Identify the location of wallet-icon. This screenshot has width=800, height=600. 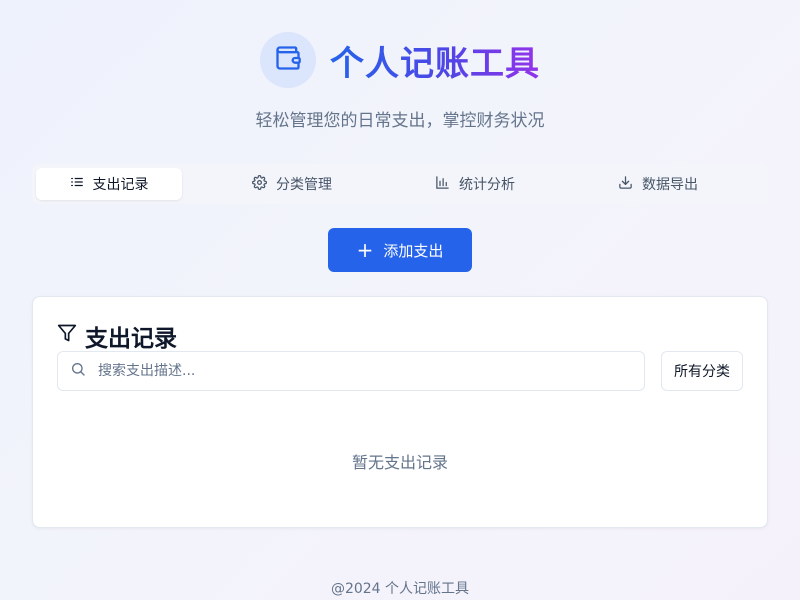
(288, 60).